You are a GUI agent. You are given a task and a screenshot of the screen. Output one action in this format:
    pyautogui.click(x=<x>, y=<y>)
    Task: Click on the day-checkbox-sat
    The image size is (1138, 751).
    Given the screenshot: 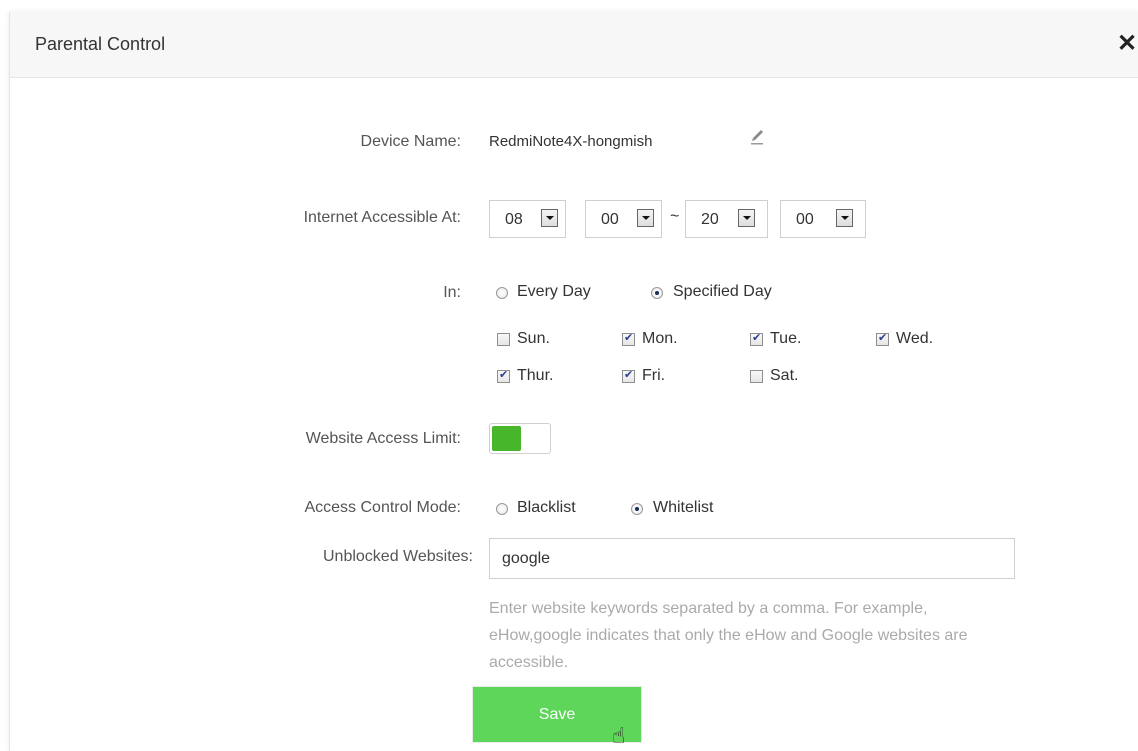 What is the action you would take?
    pyautogui.click(x=756, y=376)
    